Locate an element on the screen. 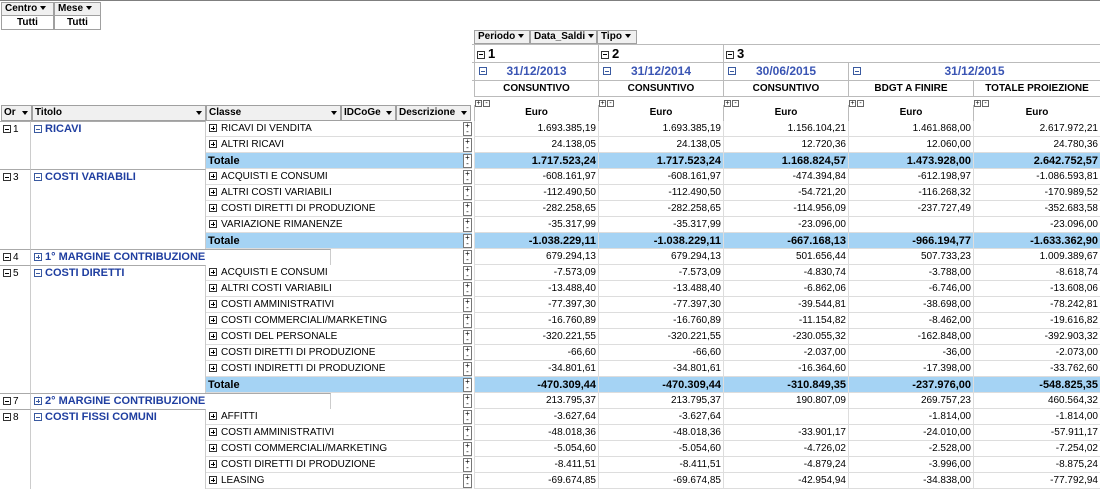  classe-cell: VARIAZIONE RIMANENZE is located at coordinates (339, 225).